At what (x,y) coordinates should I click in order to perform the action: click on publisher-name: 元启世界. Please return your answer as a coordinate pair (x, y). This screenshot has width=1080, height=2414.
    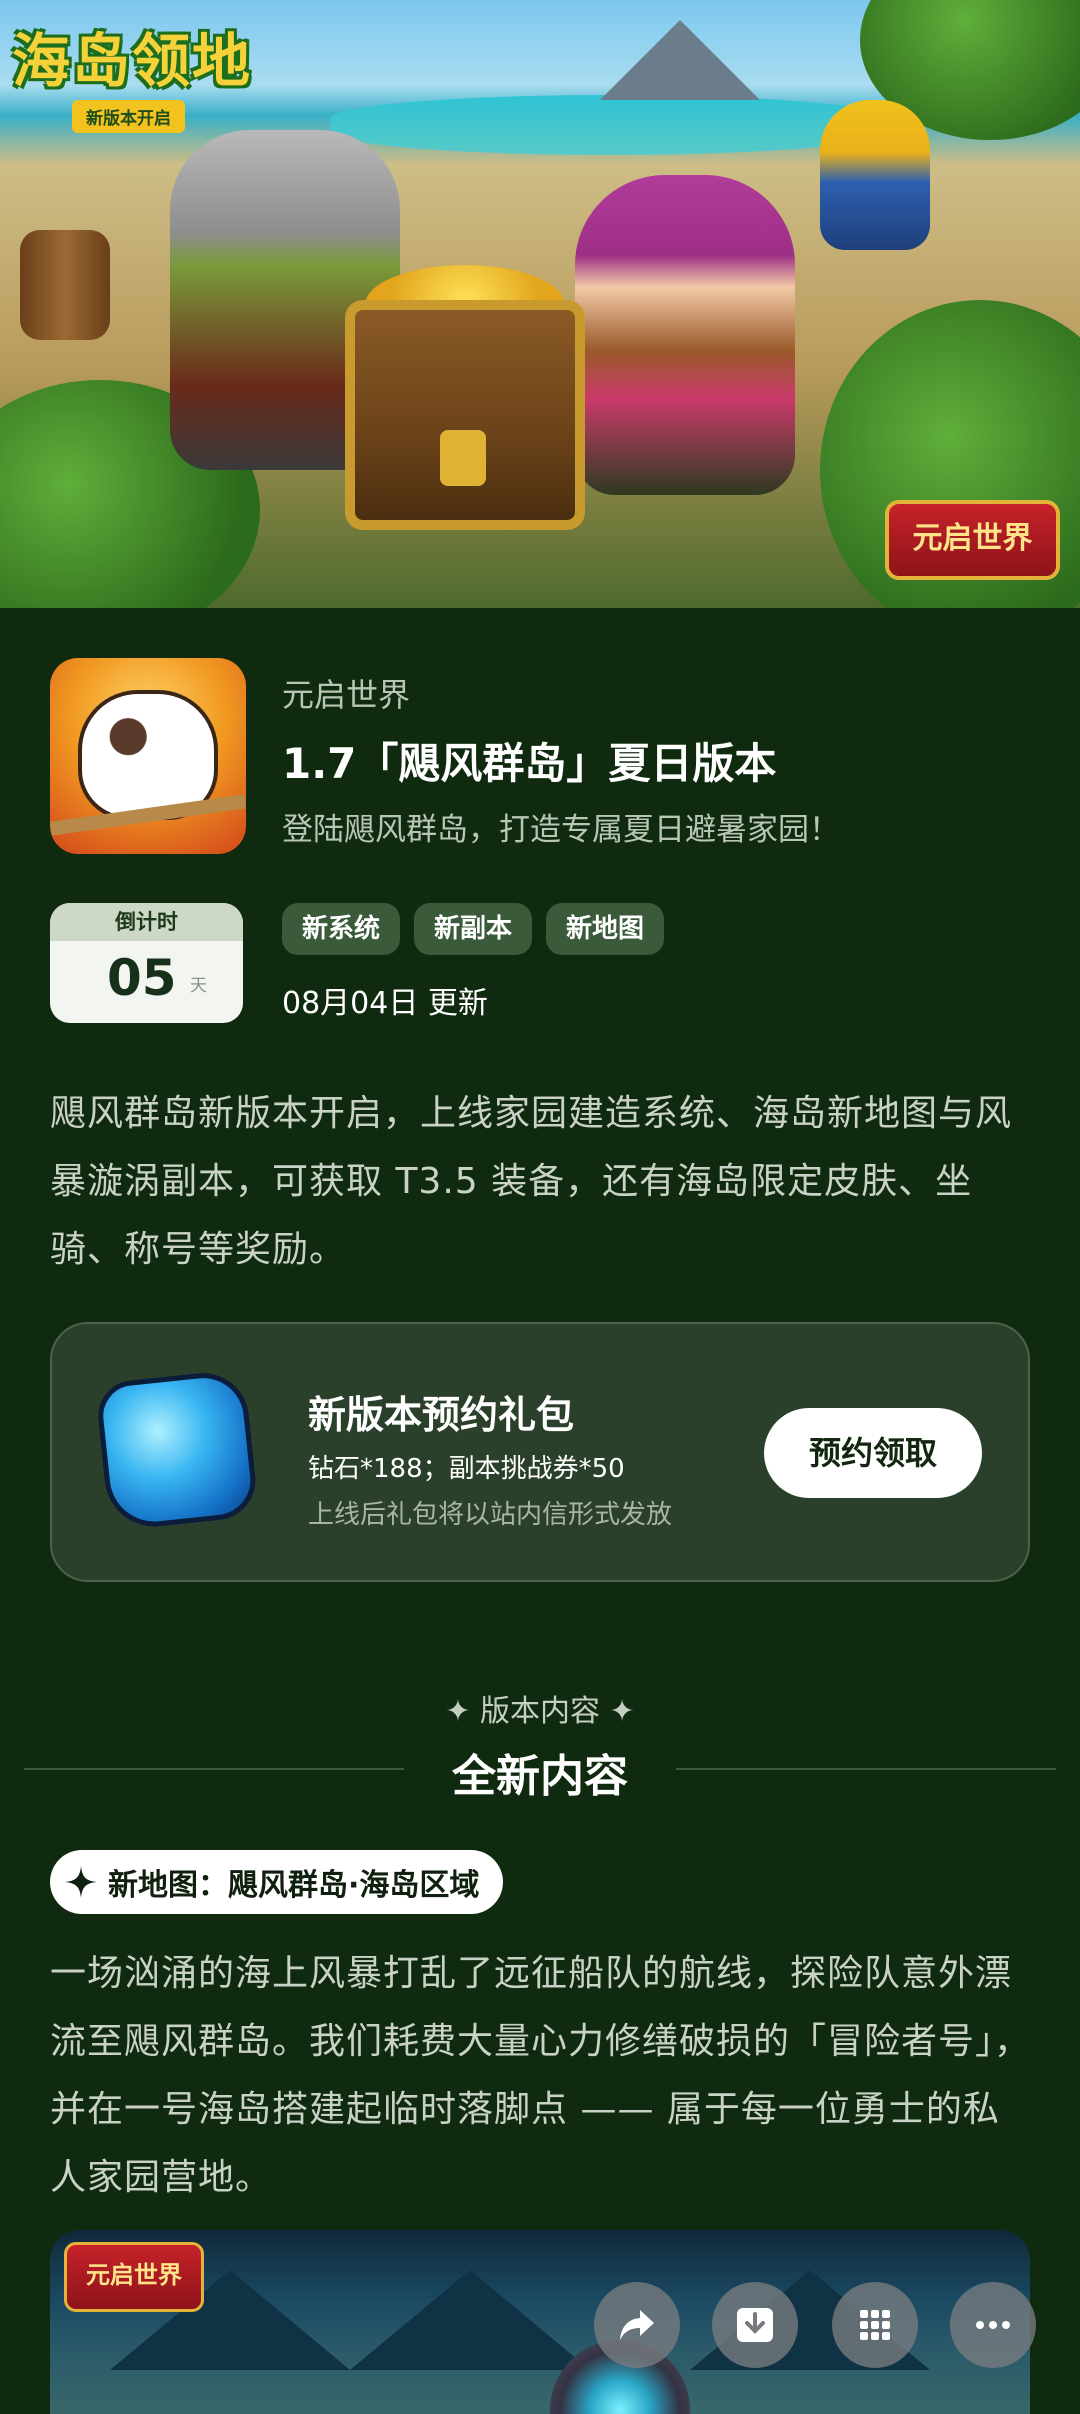
    Looking at the image, I should click on (346, 695).